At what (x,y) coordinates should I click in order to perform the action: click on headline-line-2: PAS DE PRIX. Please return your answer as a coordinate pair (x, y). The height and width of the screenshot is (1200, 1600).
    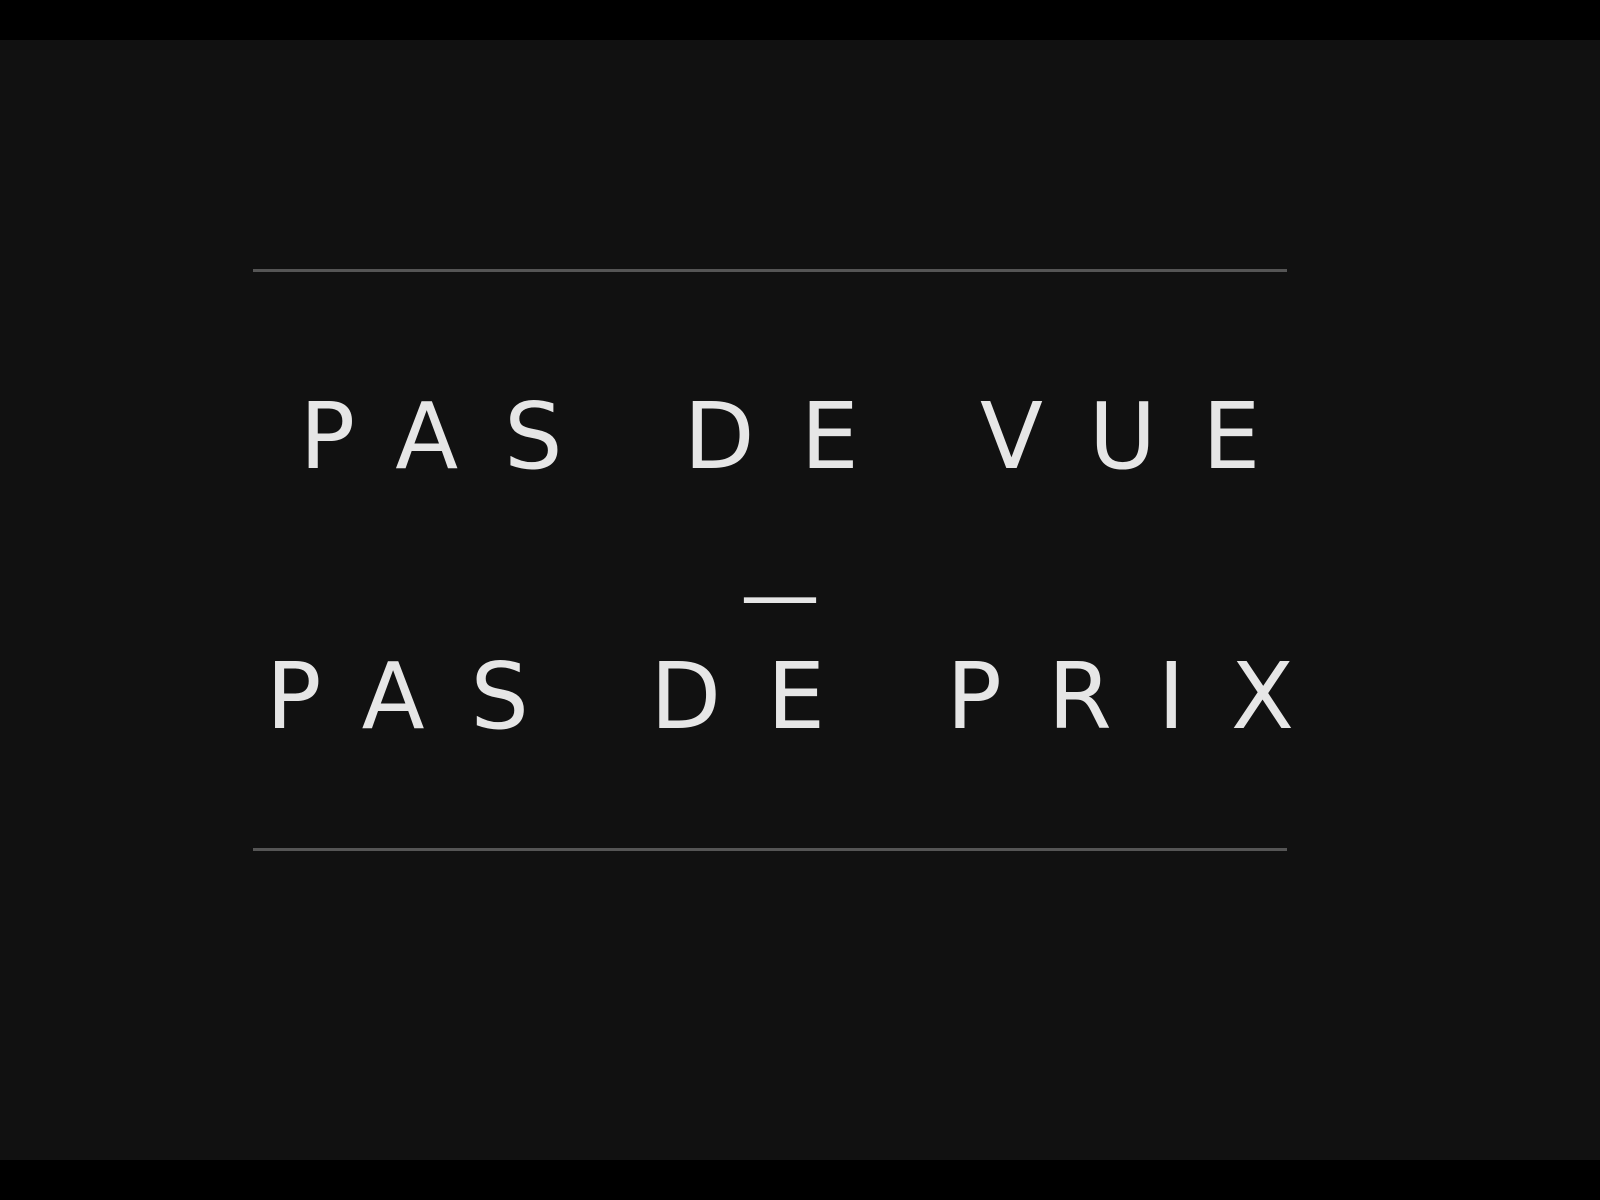
    Looking at the image, I should click on (803, 696).